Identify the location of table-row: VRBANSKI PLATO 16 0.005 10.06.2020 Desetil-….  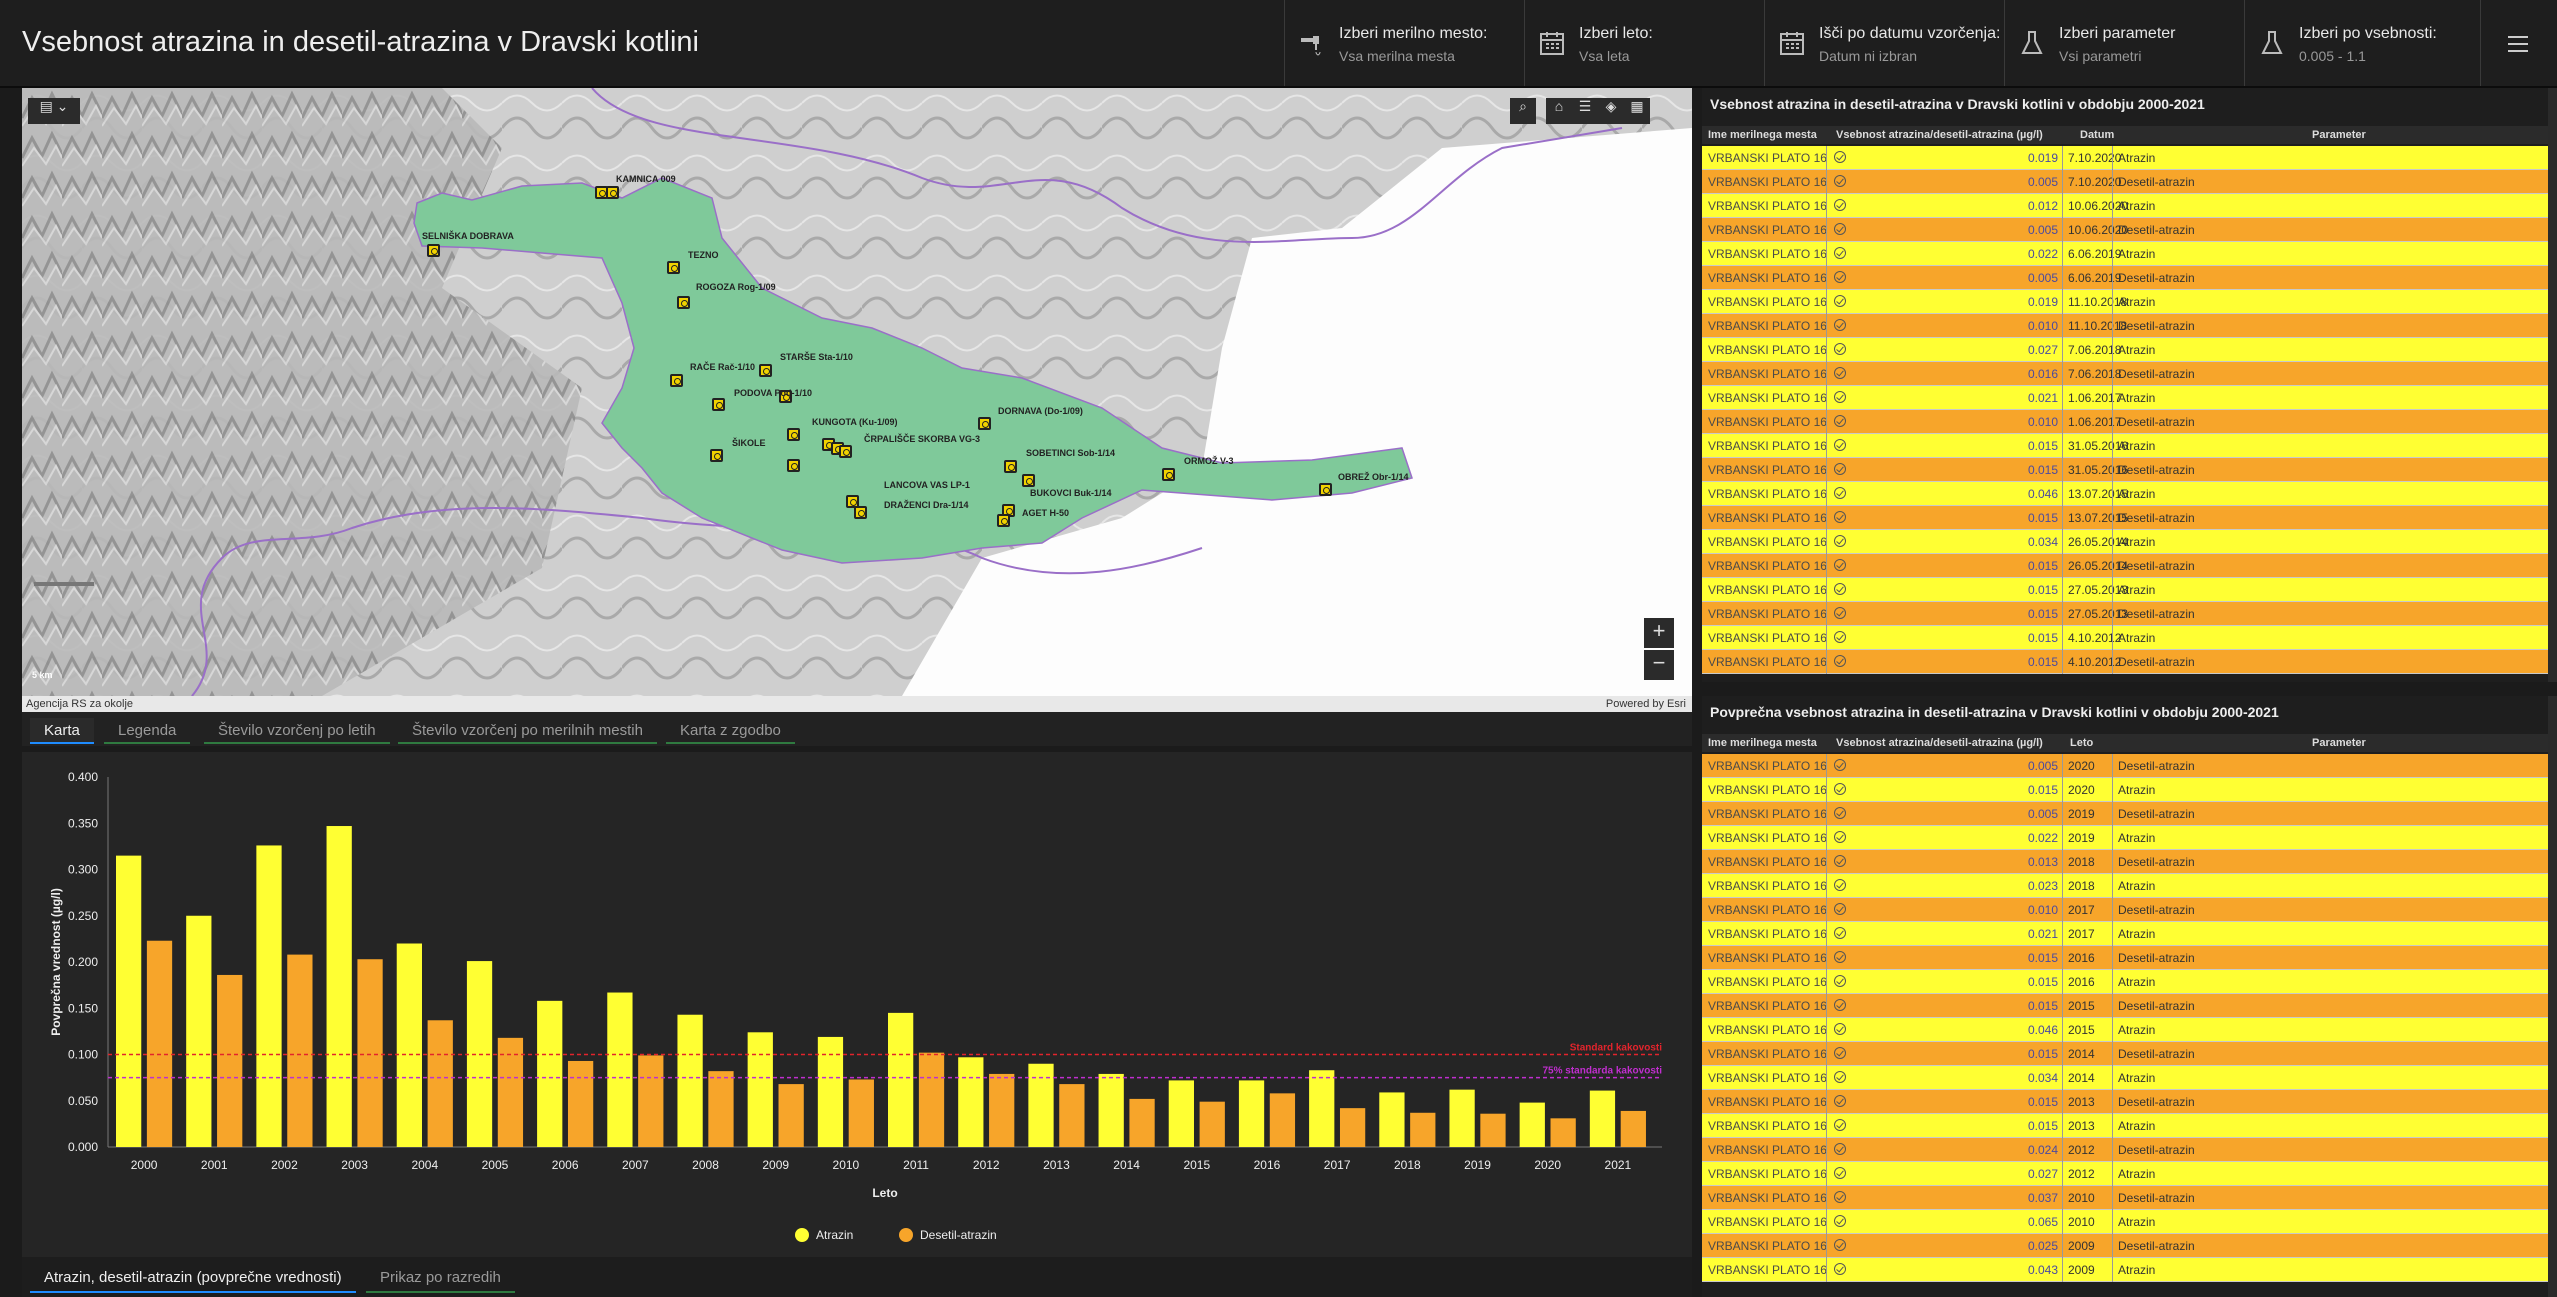
(2125, 230).